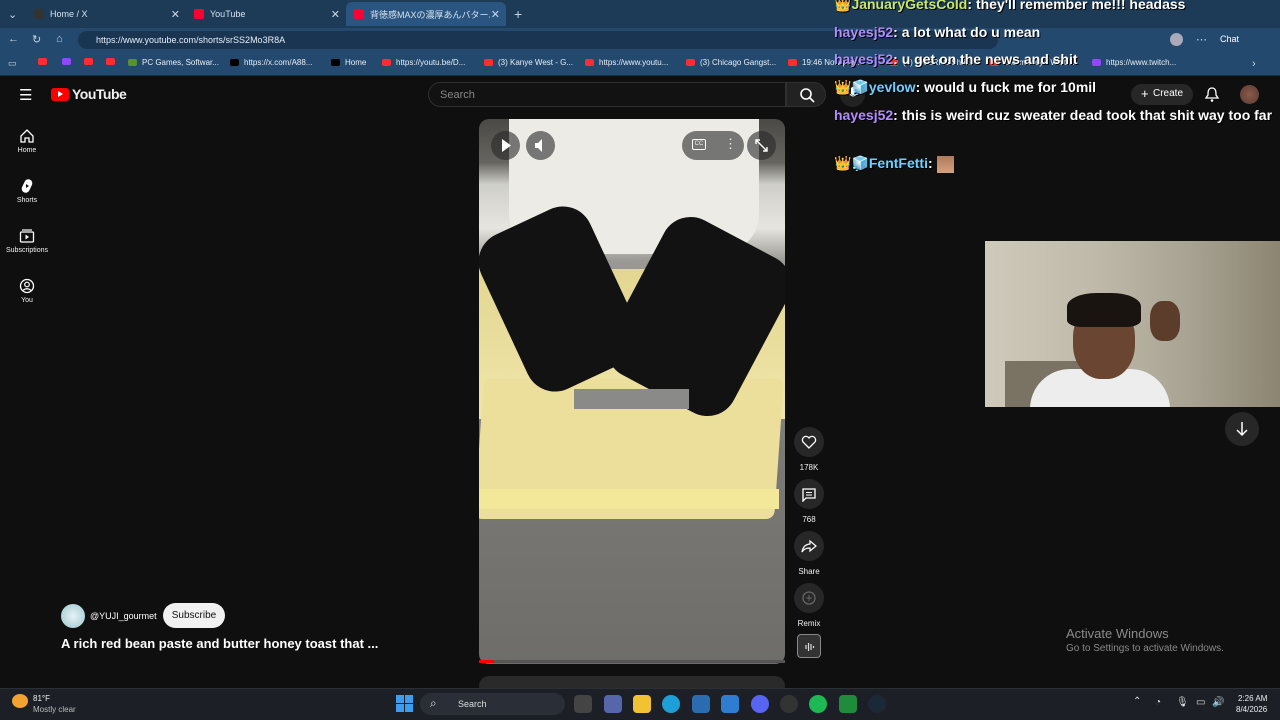  Describe the element at coordinates (848, 704) in the screenshot. I see `xbox-icon` at that location.